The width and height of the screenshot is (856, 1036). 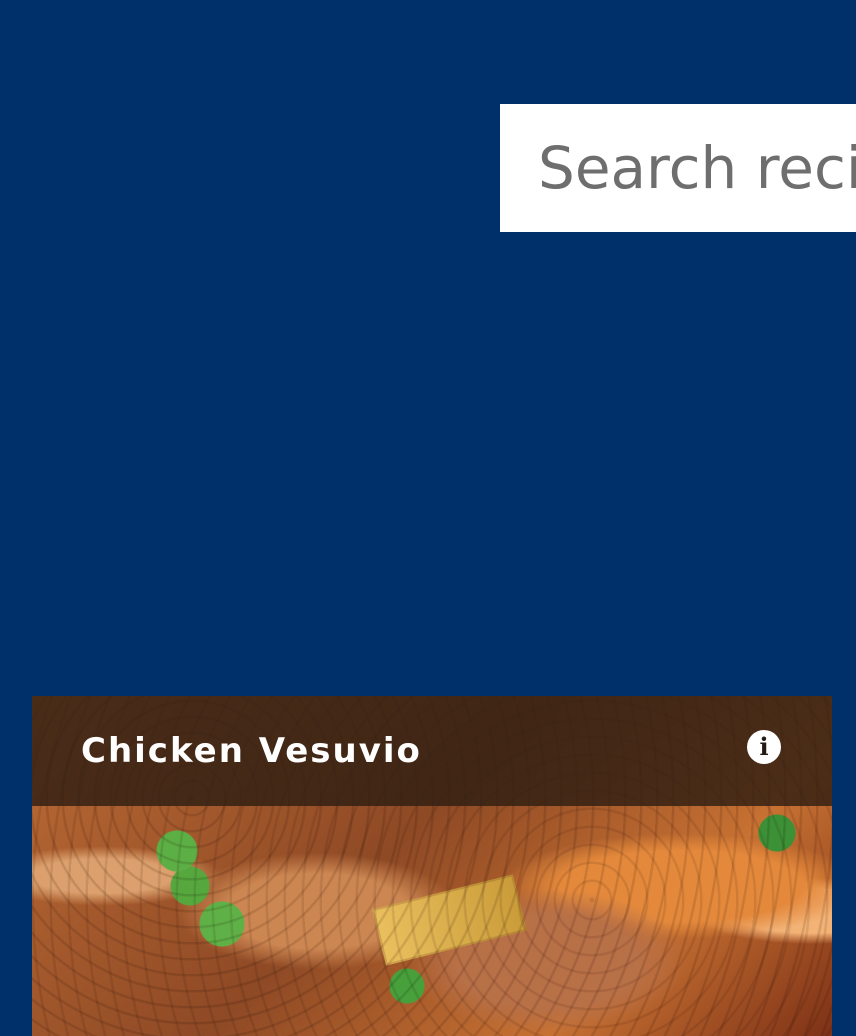 What do you see at coordinates (432, 751) in the screenshot?
I see `recipe-card-header: Chicken Vesuvio i` at bounding box center [432, 751].